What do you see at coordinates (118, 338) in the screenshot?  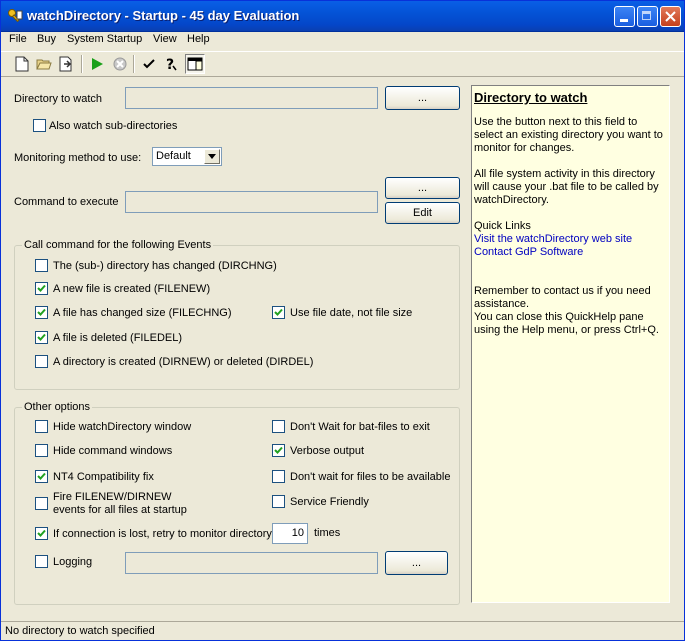 I see `event-filedel-label: A file is deleted (FILEDEL)` at bounding box center [118, 338].